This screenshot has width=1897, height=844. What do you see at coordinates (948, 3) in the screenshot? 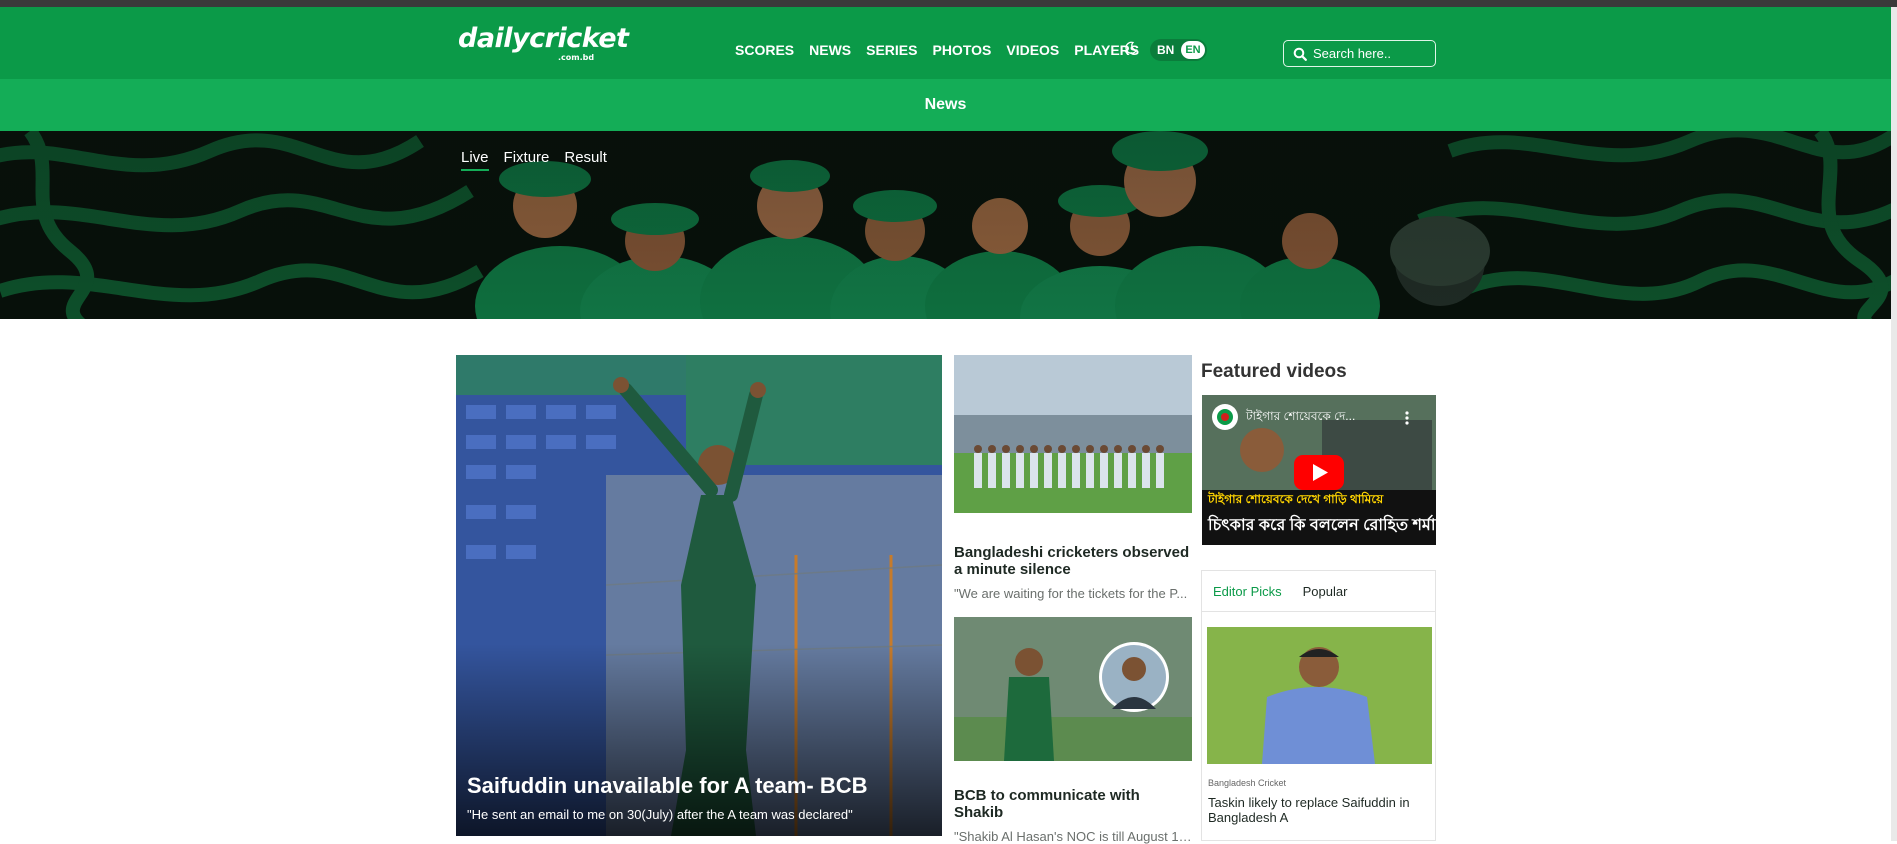
I see `browser-top-strip` at bounding box center [948, 3].